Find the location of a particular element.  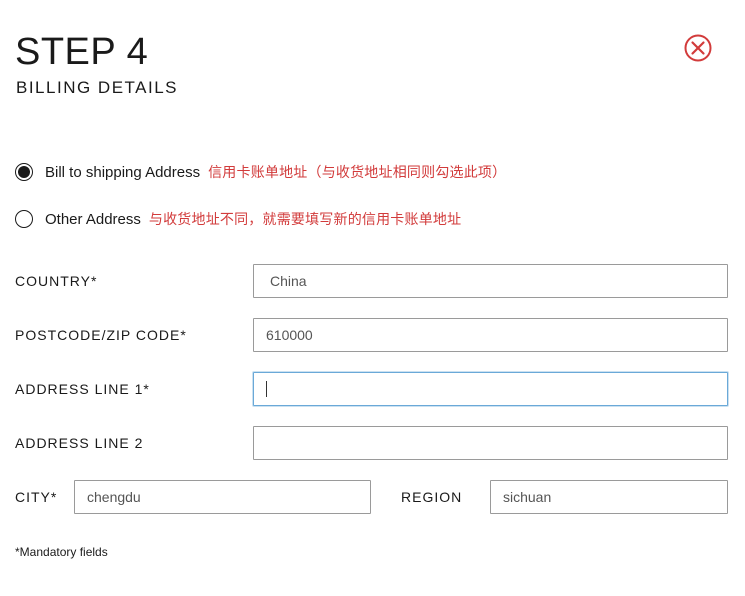

mandatory-fields-note: *Mandatory fields is located at coordinates (61, 552).